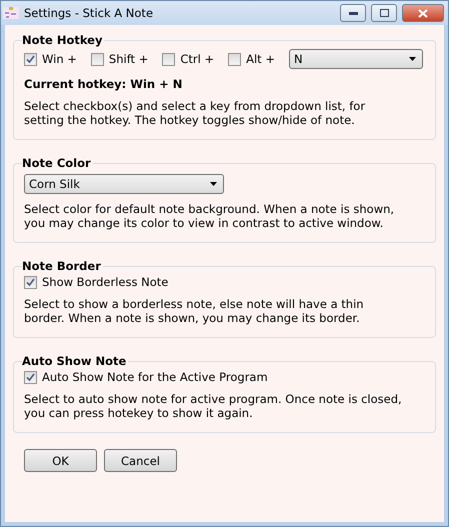 The image size is (449, 527). What do you see at coordinates (11, 13) in the screenshot?
I see `app-icon` at bounding box center [11, 13].